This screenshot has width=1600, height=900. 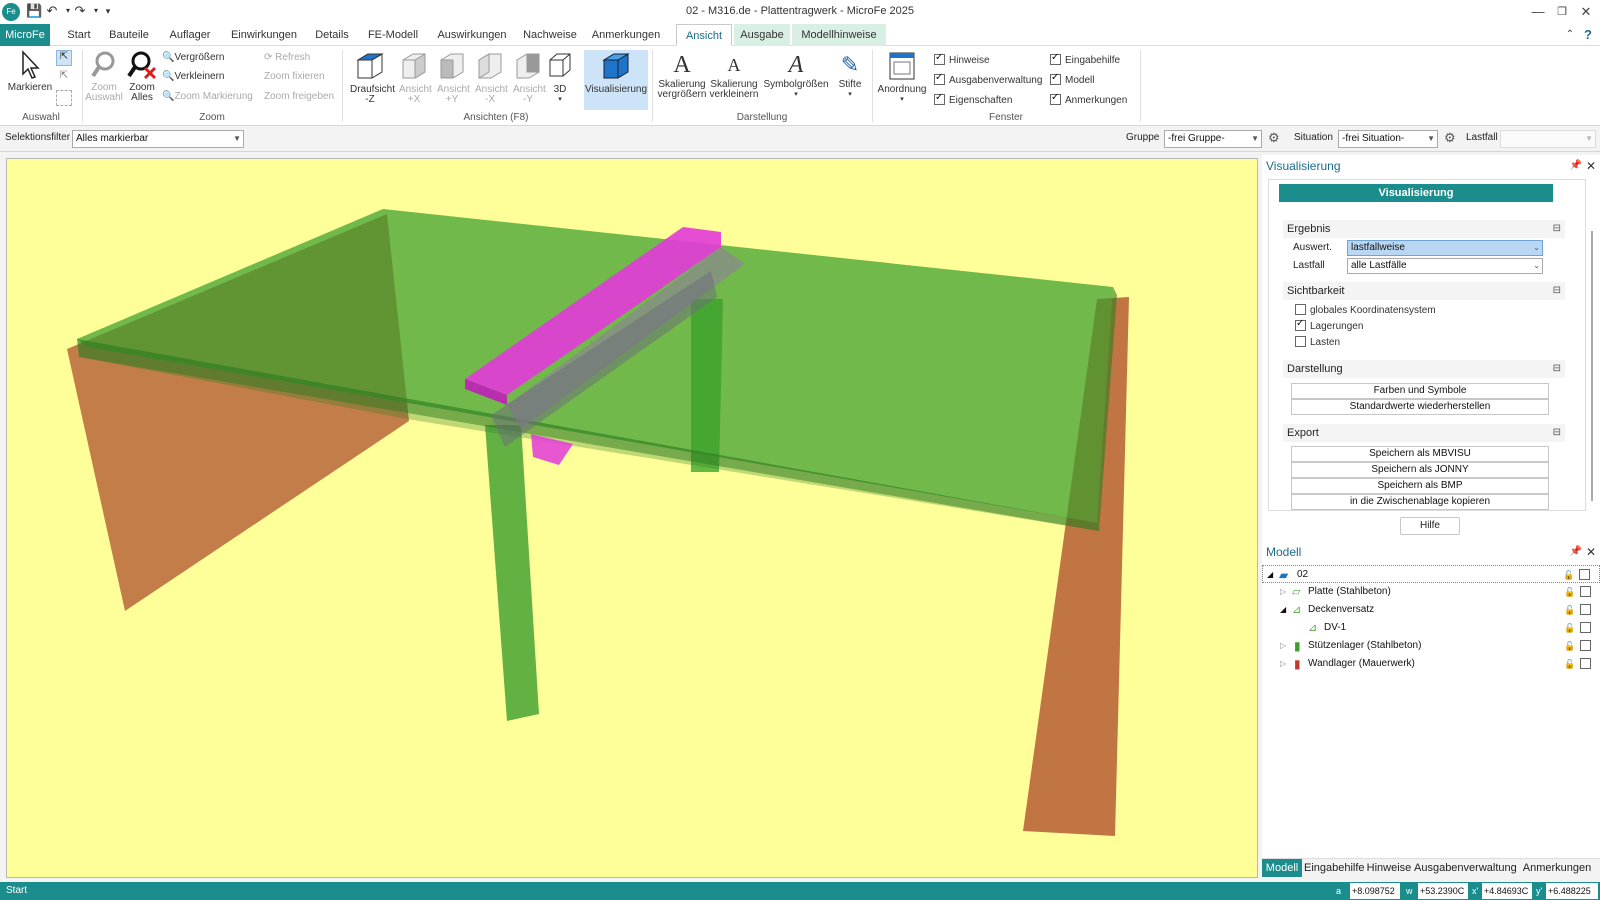 I want to click on anmerkungen-checkbox: Anmerkungen, so click(x=1088, y=99).